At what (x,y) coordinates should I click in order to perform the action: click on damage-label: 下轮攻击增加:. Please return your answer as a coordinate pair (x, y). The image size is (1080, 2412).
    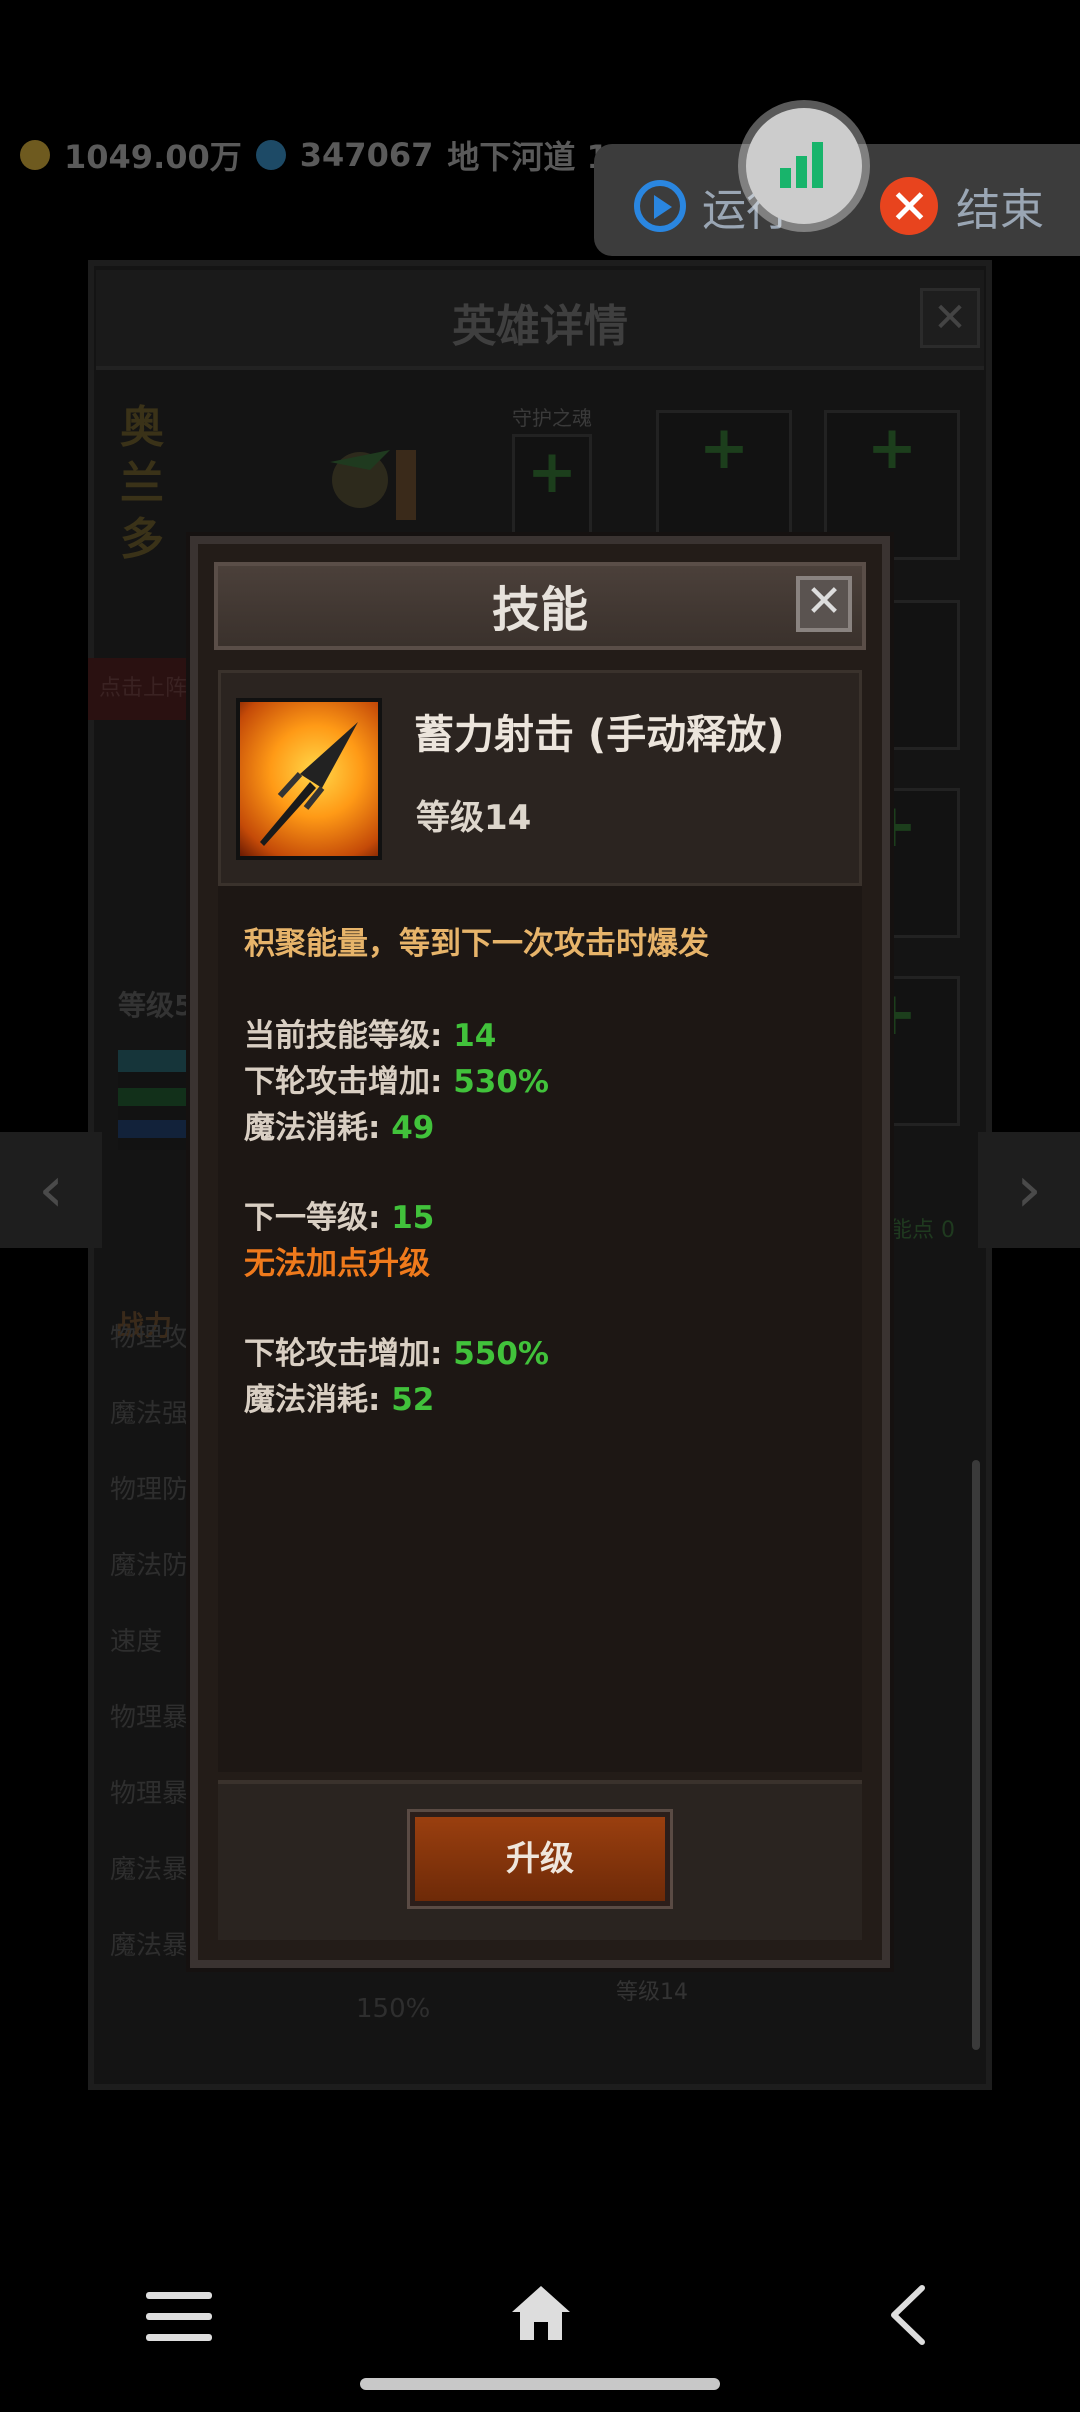
    Looking at the image, I should click on (343, 1082).